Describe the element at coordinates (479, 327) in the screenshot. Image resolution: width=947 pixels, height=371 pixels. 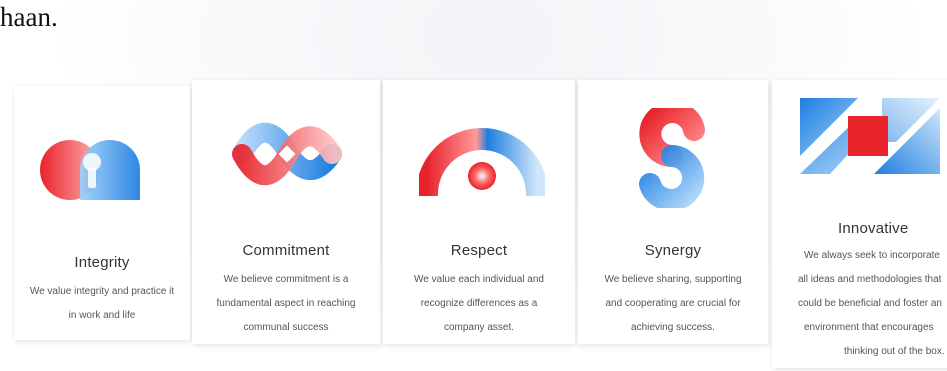
I see `description-line: company asset.` at that location.